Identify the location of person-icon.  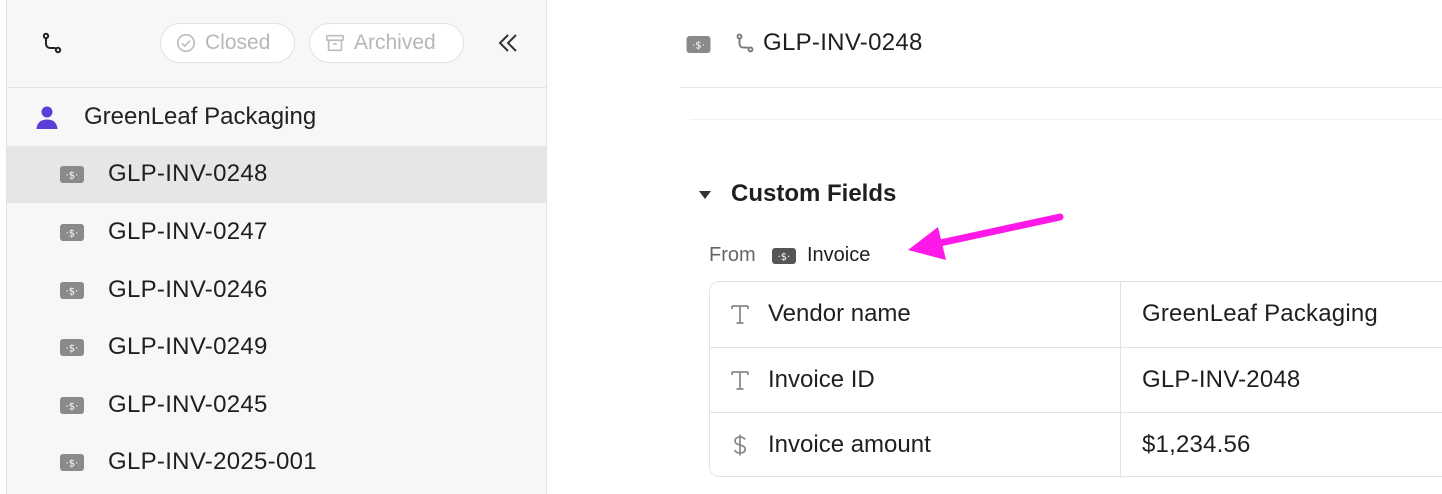
(47, 117).